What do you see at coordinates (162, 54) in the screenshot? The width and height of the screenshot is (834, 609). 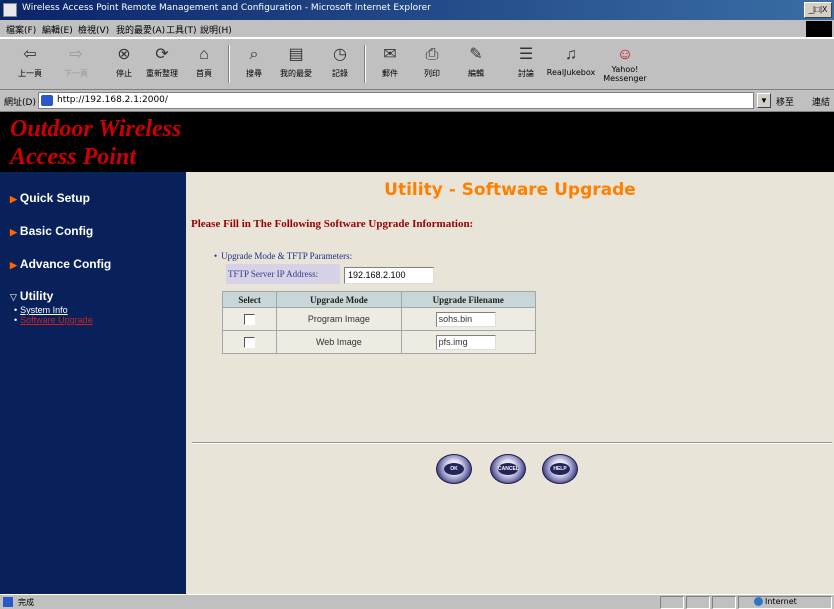 I see `refresh-icon: ⟳` at bounding box center [162, 54].